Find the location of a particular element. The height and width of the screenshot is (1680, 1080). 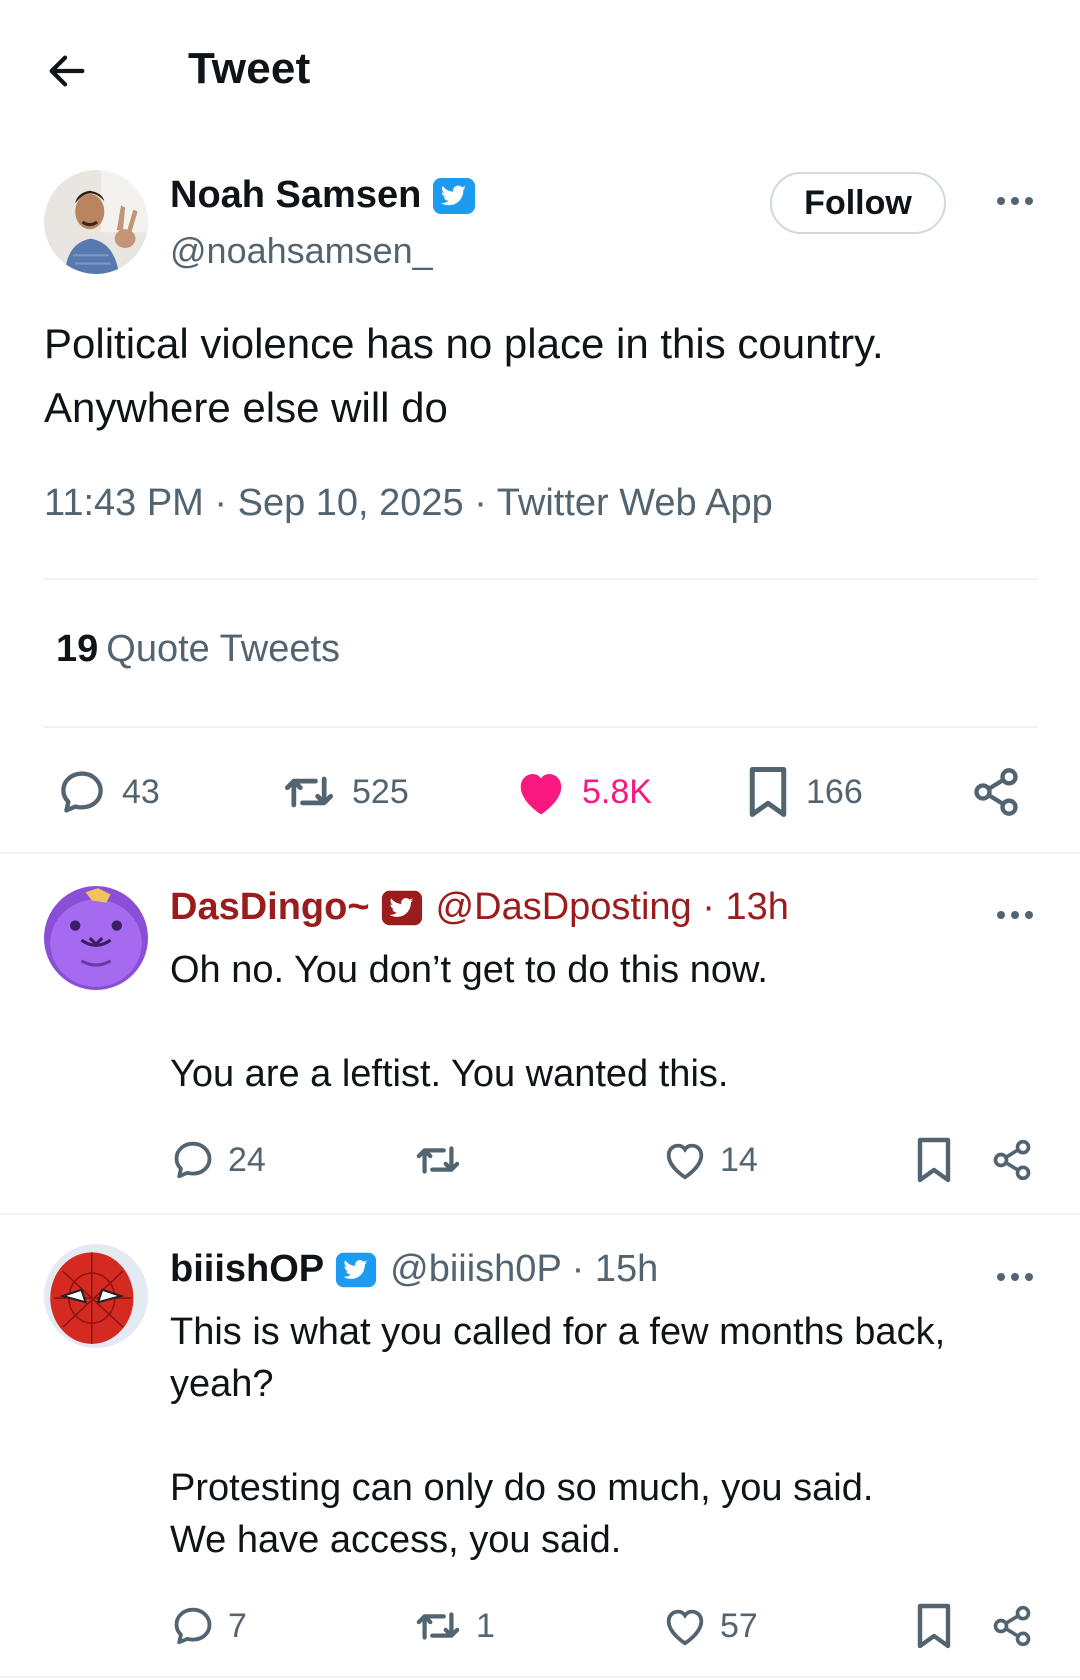

tweet-actions: 43 525 5.8K 166 is located at coordinates (540, 792).